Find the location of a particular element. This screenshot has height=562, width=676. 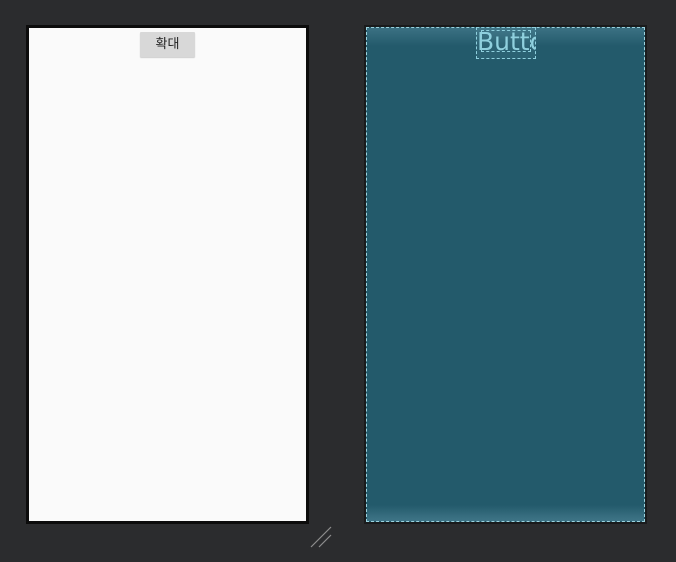

blueprint-button-label: Butto is located at coordinates (506, 41).